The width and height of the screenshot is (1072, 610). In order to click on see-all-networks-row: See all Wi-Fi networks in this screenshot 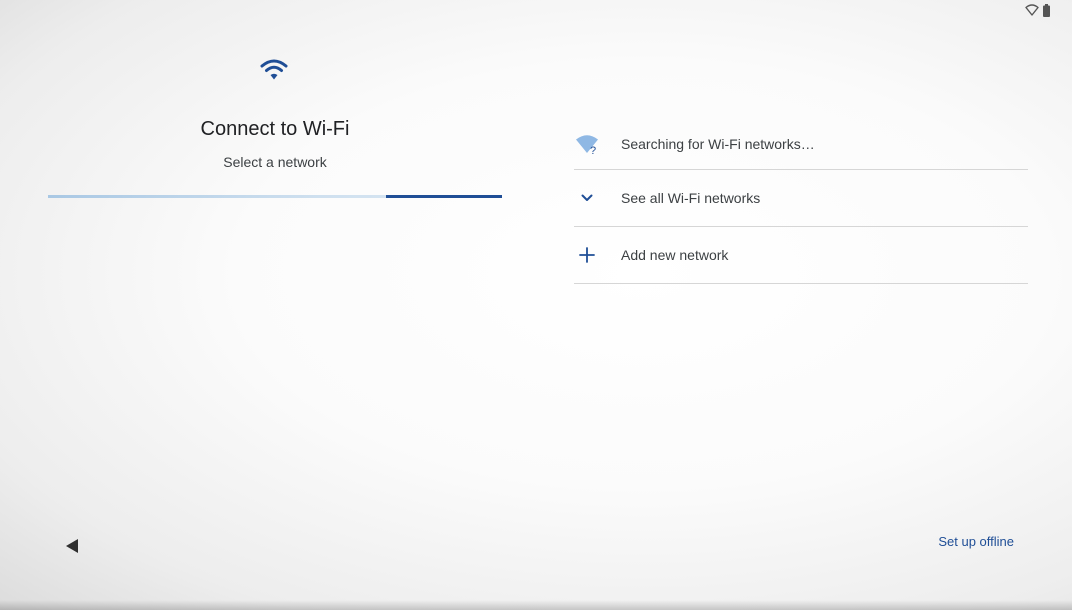, I will do `click(801, 198)`.